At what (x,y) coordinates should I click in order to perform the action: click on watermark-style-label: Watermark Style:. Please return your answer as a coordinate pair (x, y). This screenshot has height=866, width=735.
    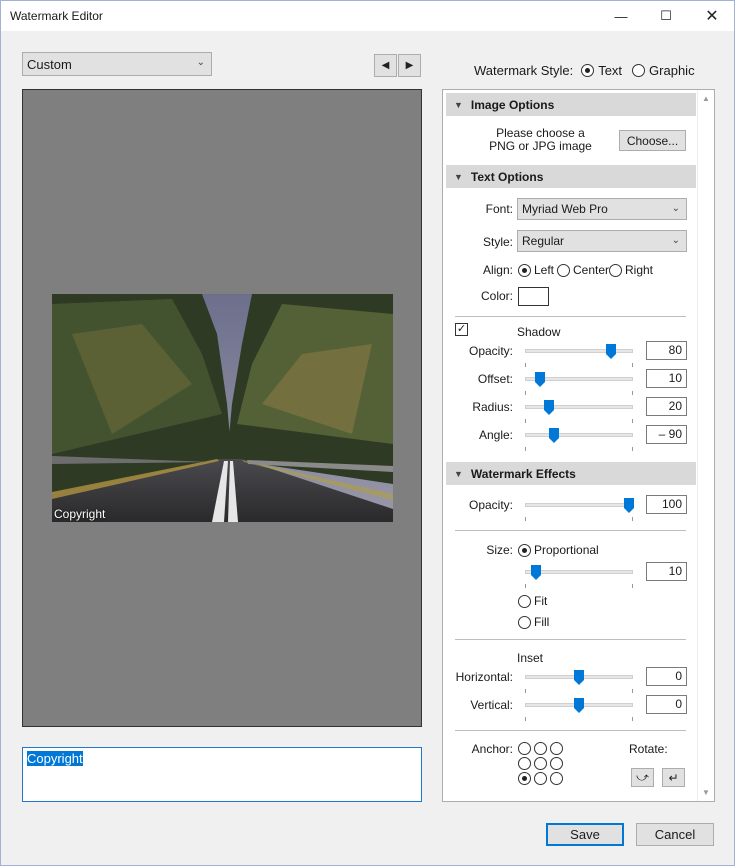
    Looking at the image, I should click on (524, 70).